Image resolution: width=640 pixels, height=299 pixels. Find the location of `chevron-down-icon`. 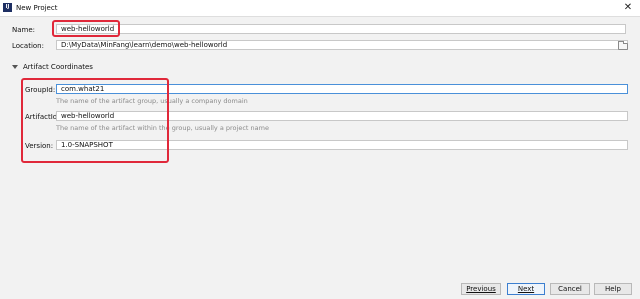

chevron-down-icon is located at coordinates (15, 67).